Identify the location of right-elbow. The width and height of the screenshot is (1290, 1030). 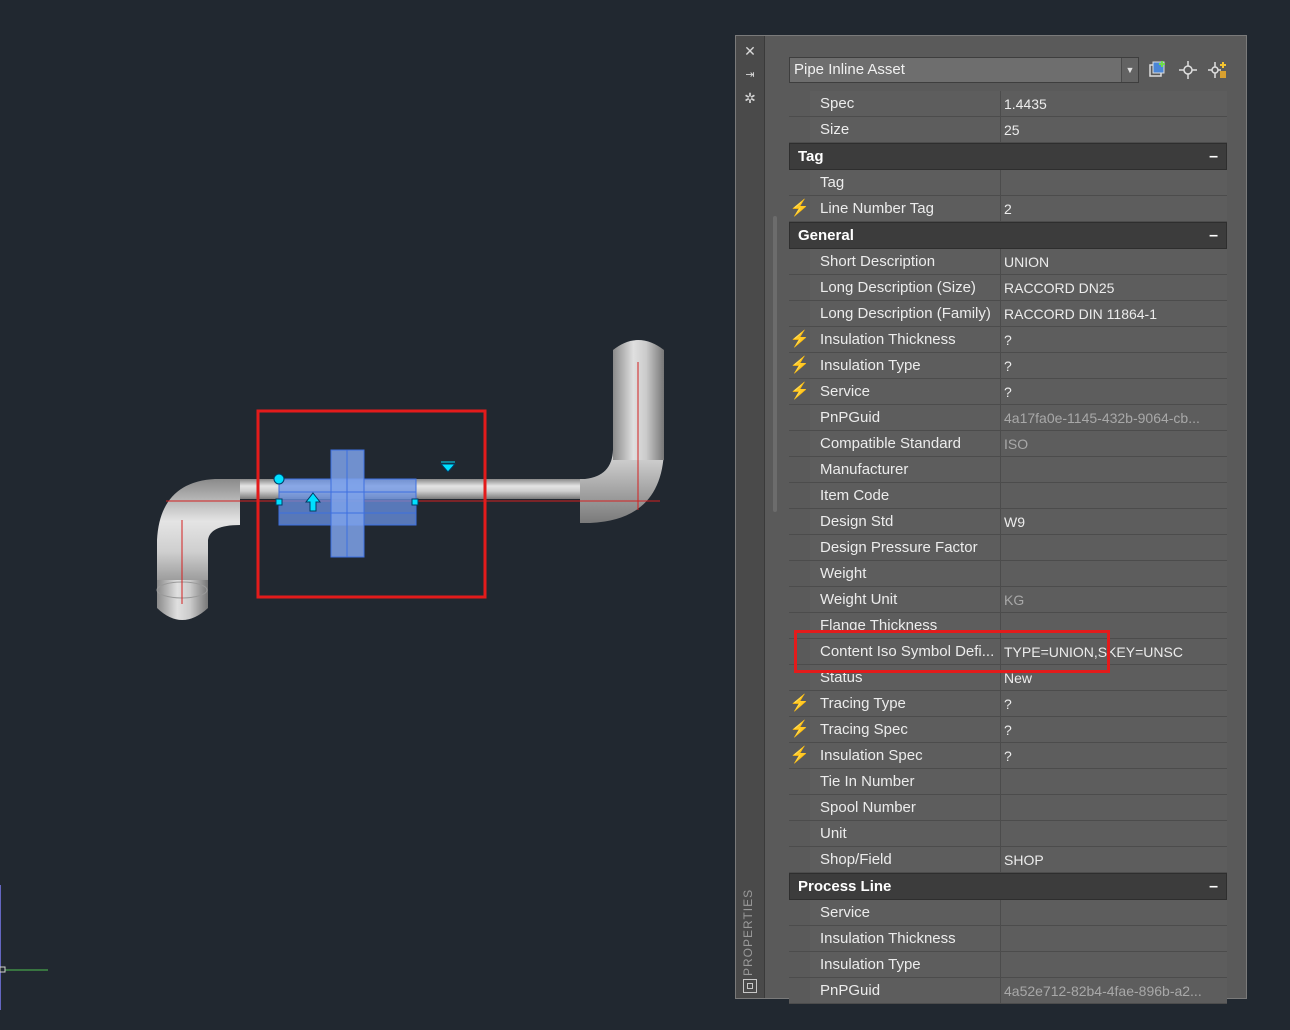
(622, 431).